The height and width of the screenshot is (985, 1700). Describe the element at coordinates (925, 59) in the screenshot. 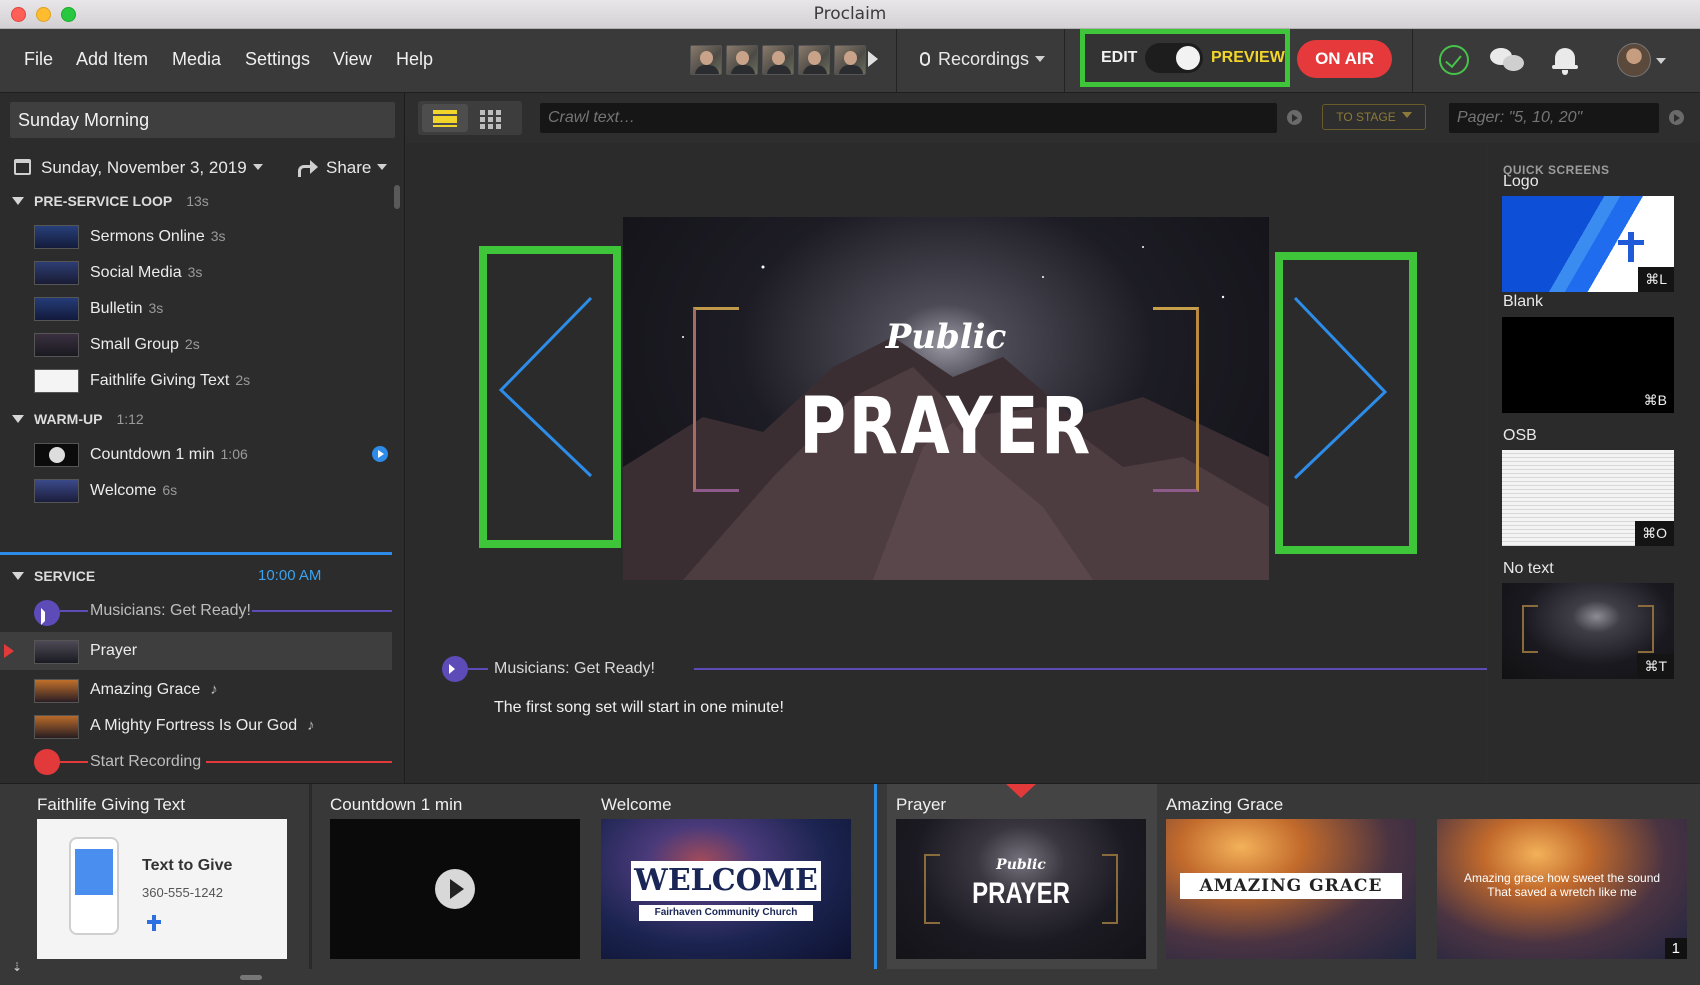

I see `microphone-icon` at that location.